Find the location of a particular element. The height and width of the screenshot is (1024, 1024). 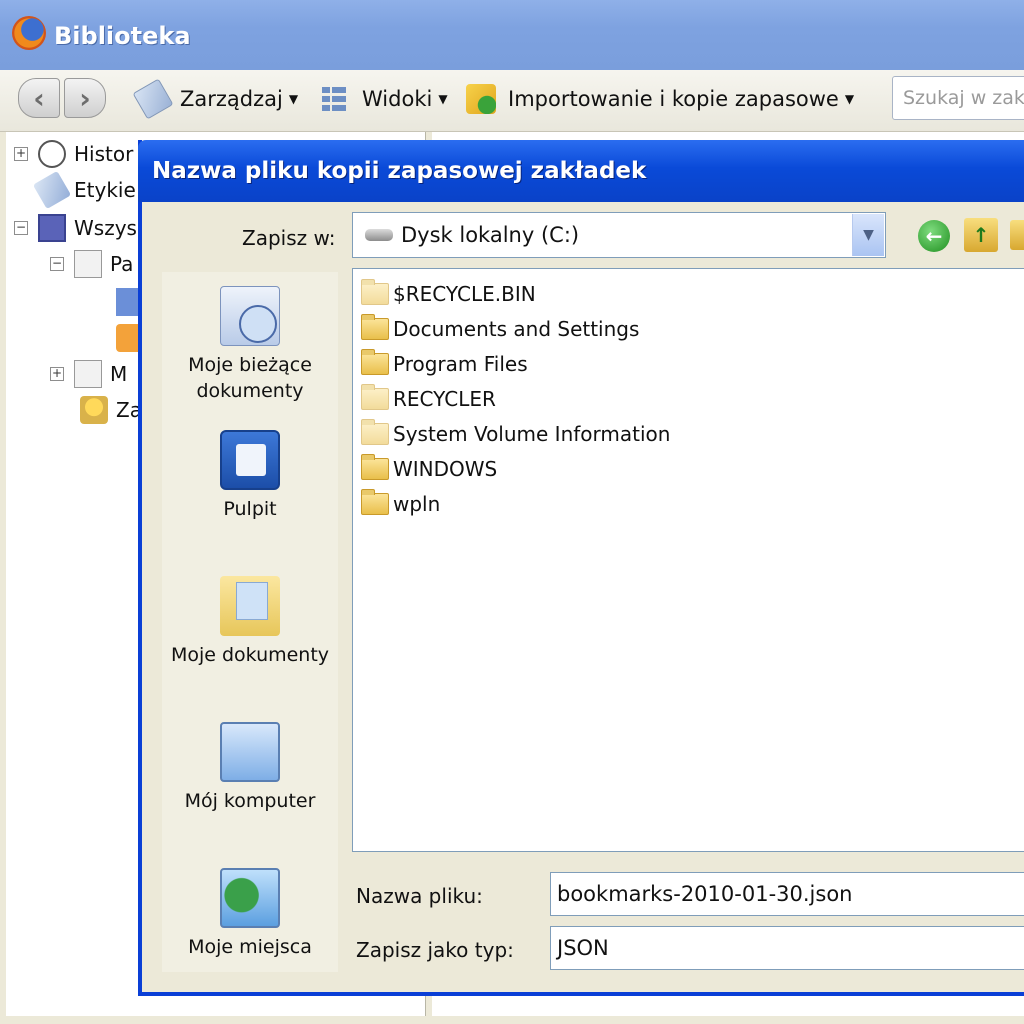

organize-menu-button: Zarządzaj ▼ is located at coordinates (215, 99).